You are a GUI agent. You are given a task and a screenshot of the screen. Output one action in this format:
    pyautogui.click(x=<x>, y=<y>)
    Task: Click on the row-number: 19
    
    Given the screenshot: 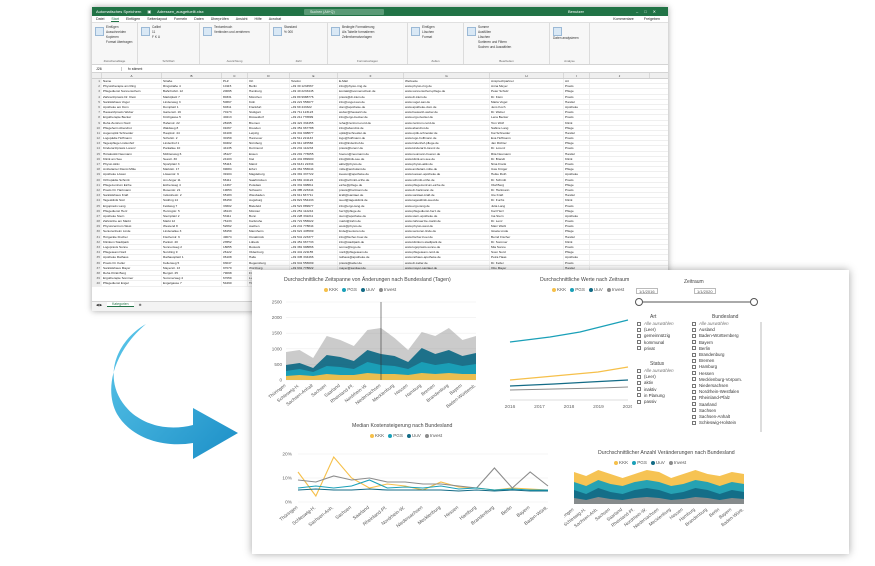 What is the action you would take?
    pyautogui.click(x=97, y=174)
    